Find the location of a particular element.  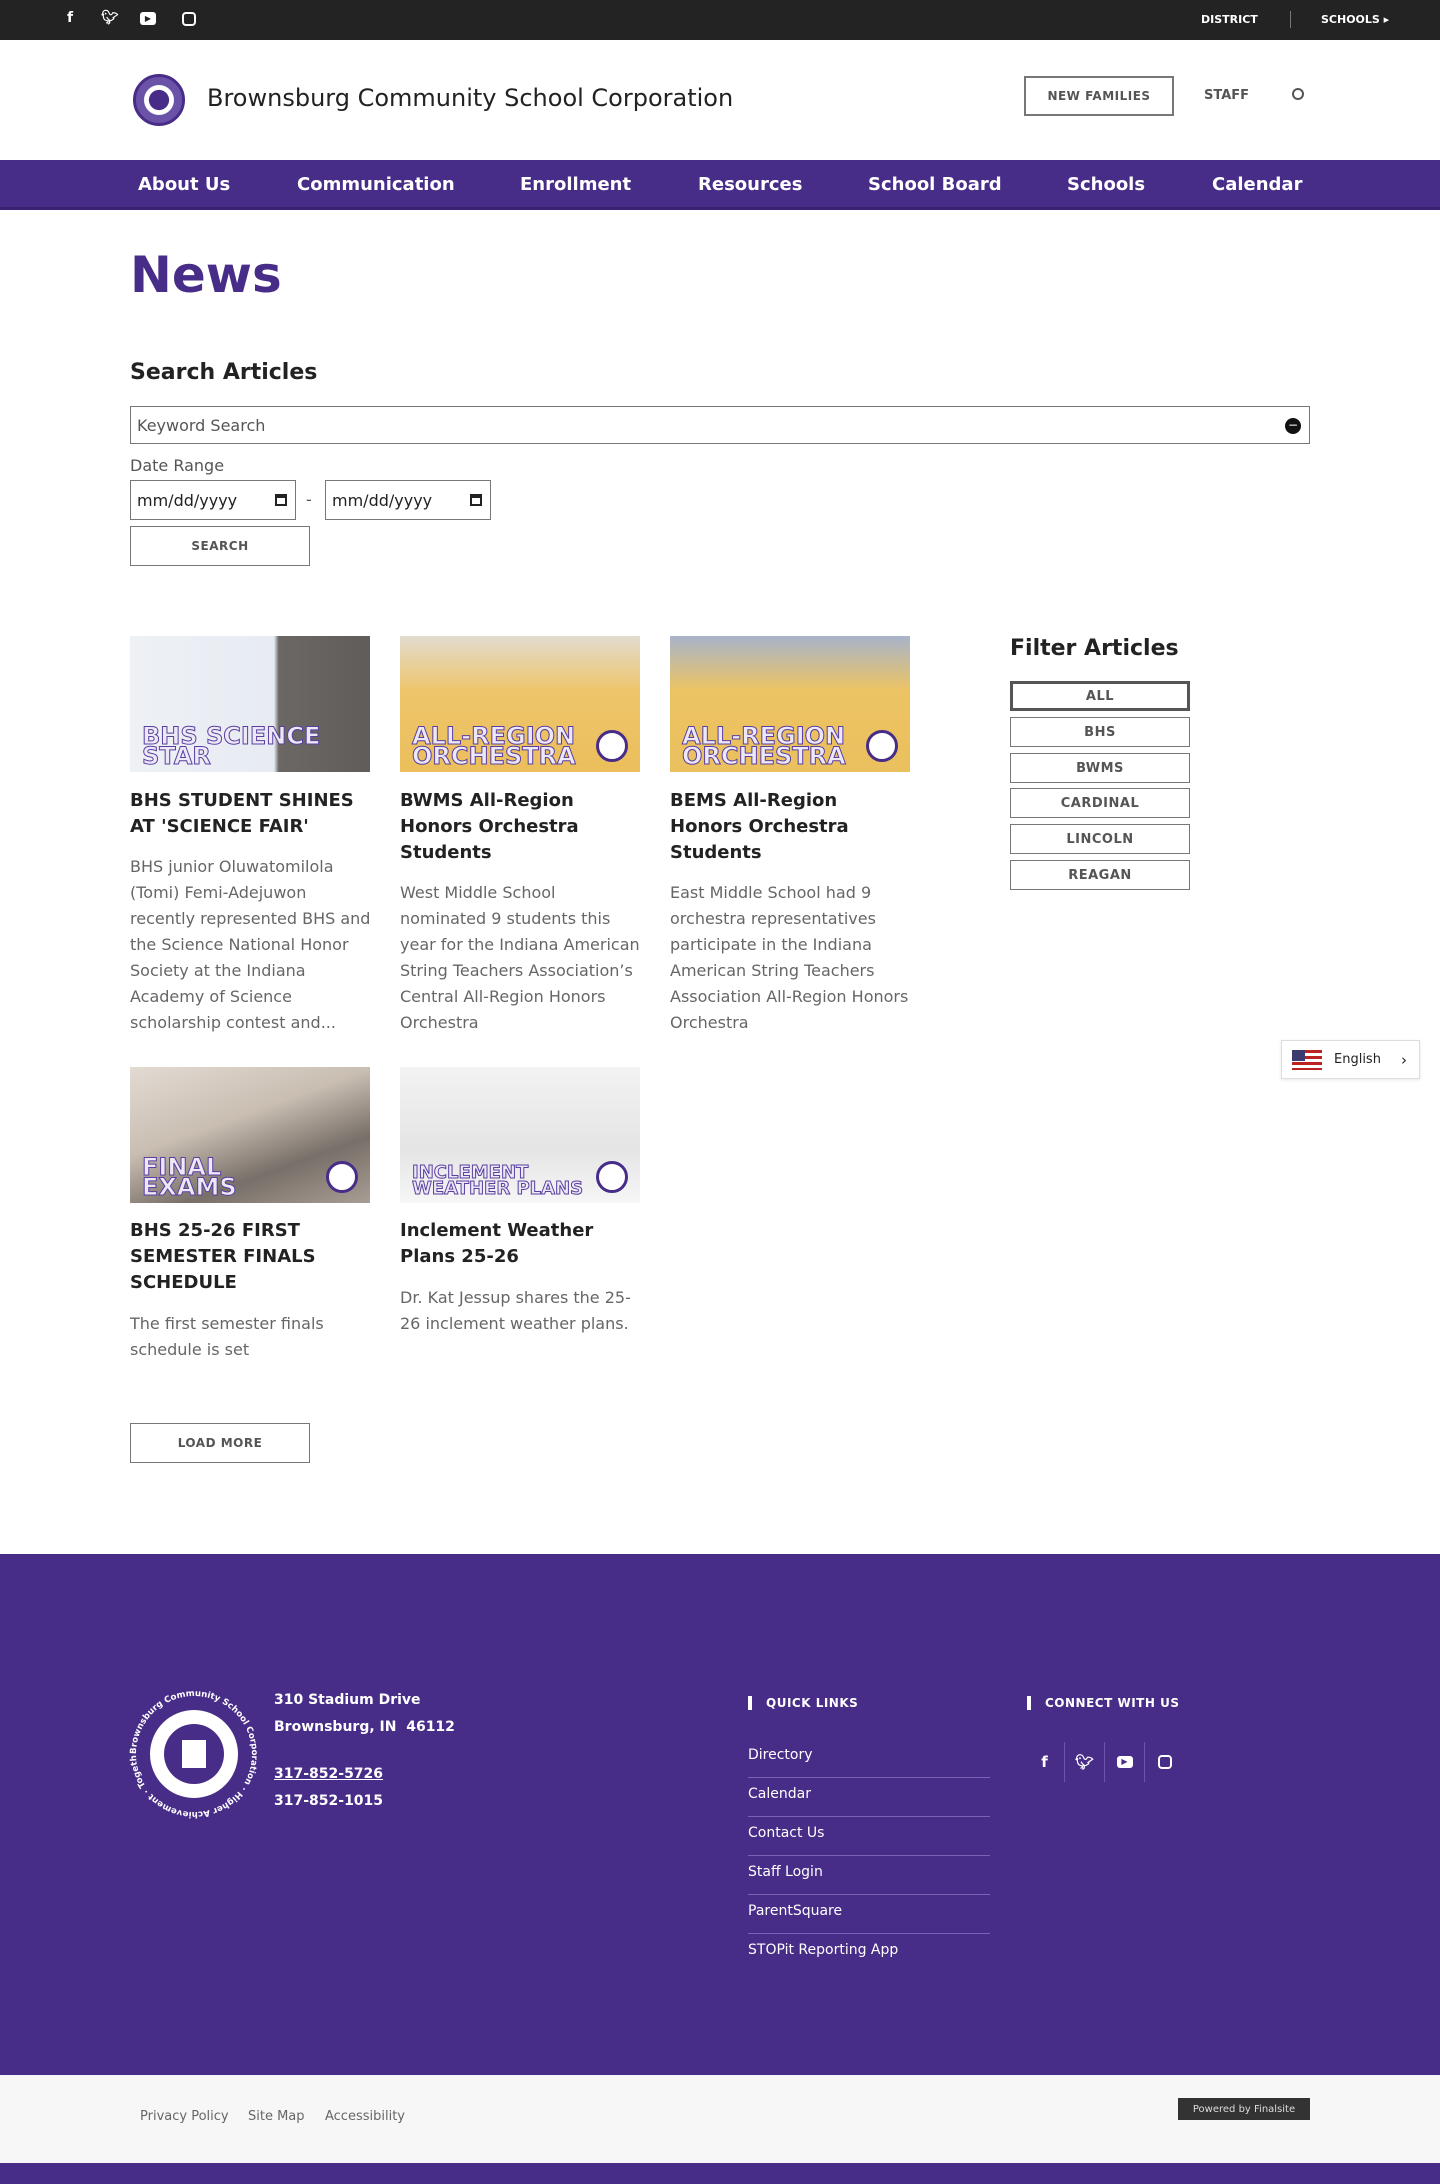

quick-link-staff-login: Staff Login is located at coordinates (869, 1875).